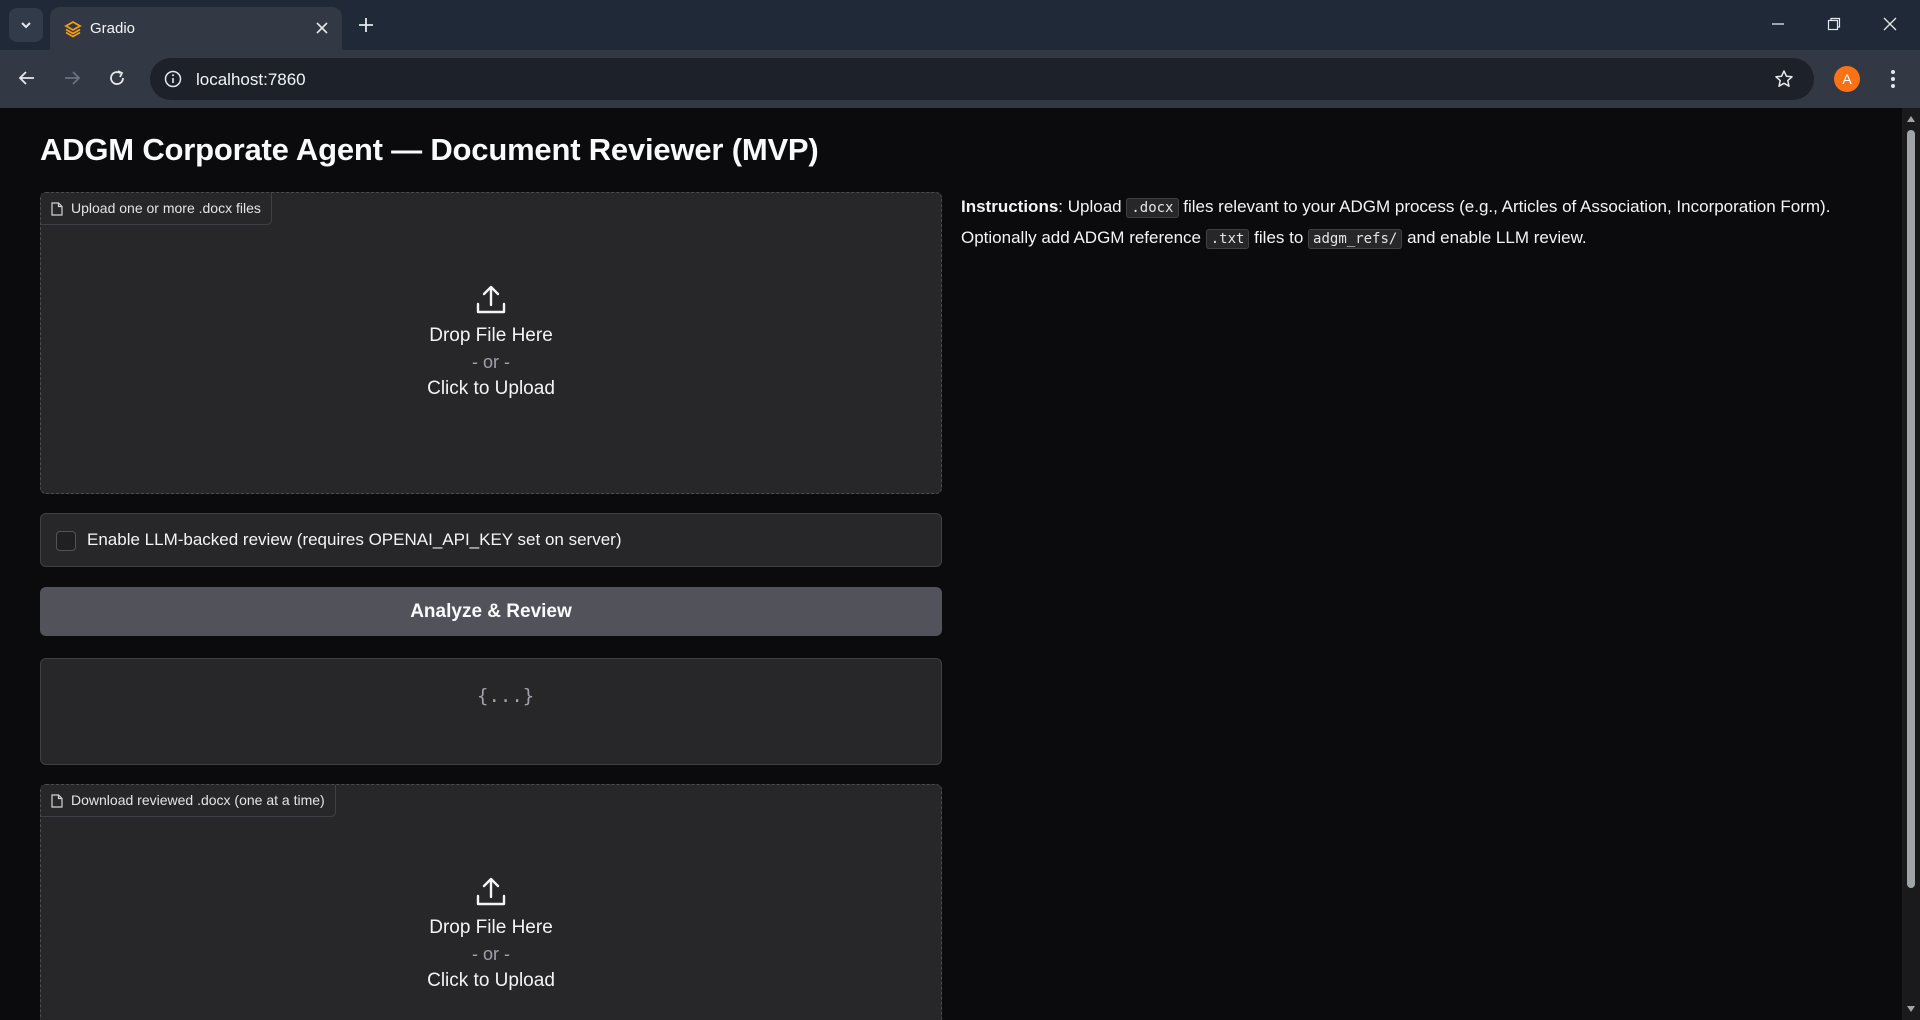 This screenshot has height=1020, width=1920. I want to click on upload-label-text: Upload one or more .docx files, so click(166, 208).